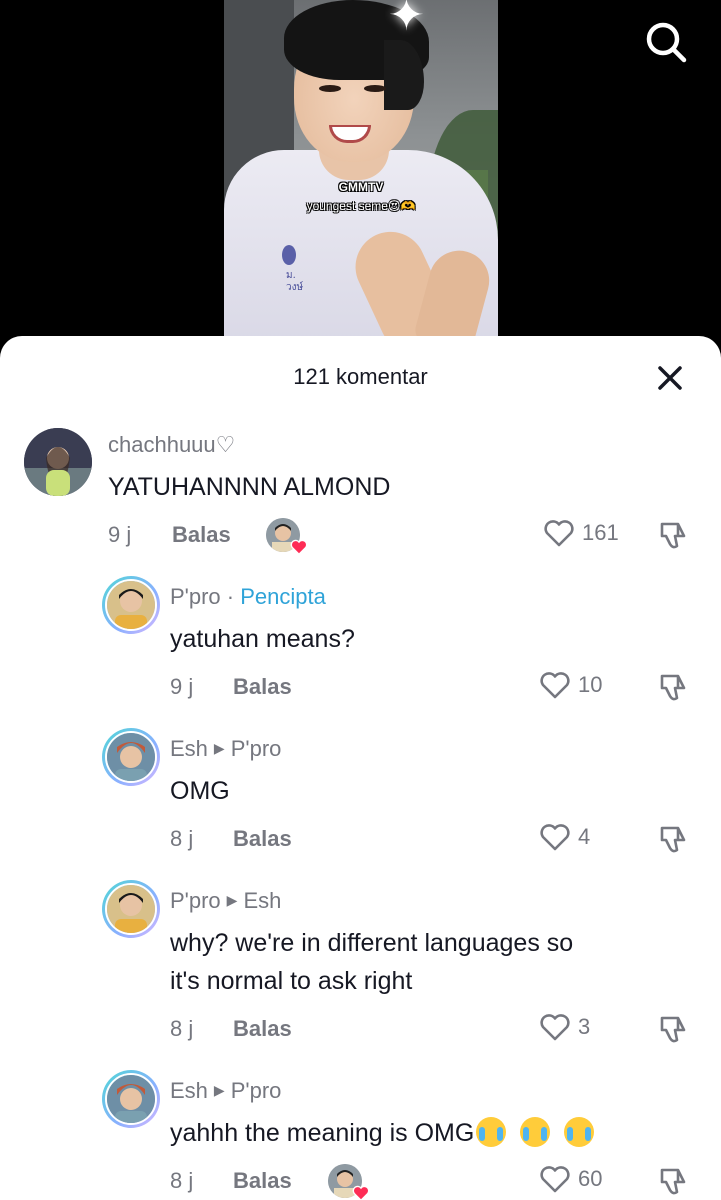  I want to click on sparkle-effect-icon: ✦, so click(406, 20).